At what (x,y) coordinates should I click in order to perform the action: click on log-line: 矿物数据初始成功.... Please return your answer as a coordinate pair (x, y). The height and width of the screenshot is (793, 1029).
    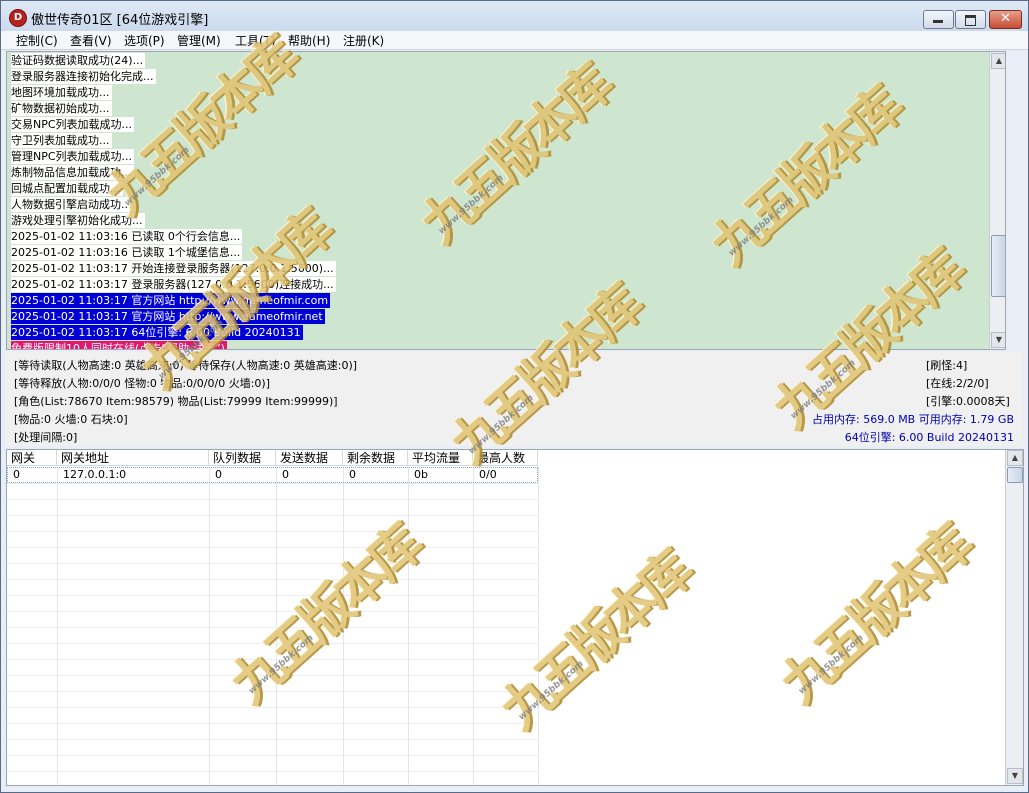
    Looking at the image, I should click on (61, 108).